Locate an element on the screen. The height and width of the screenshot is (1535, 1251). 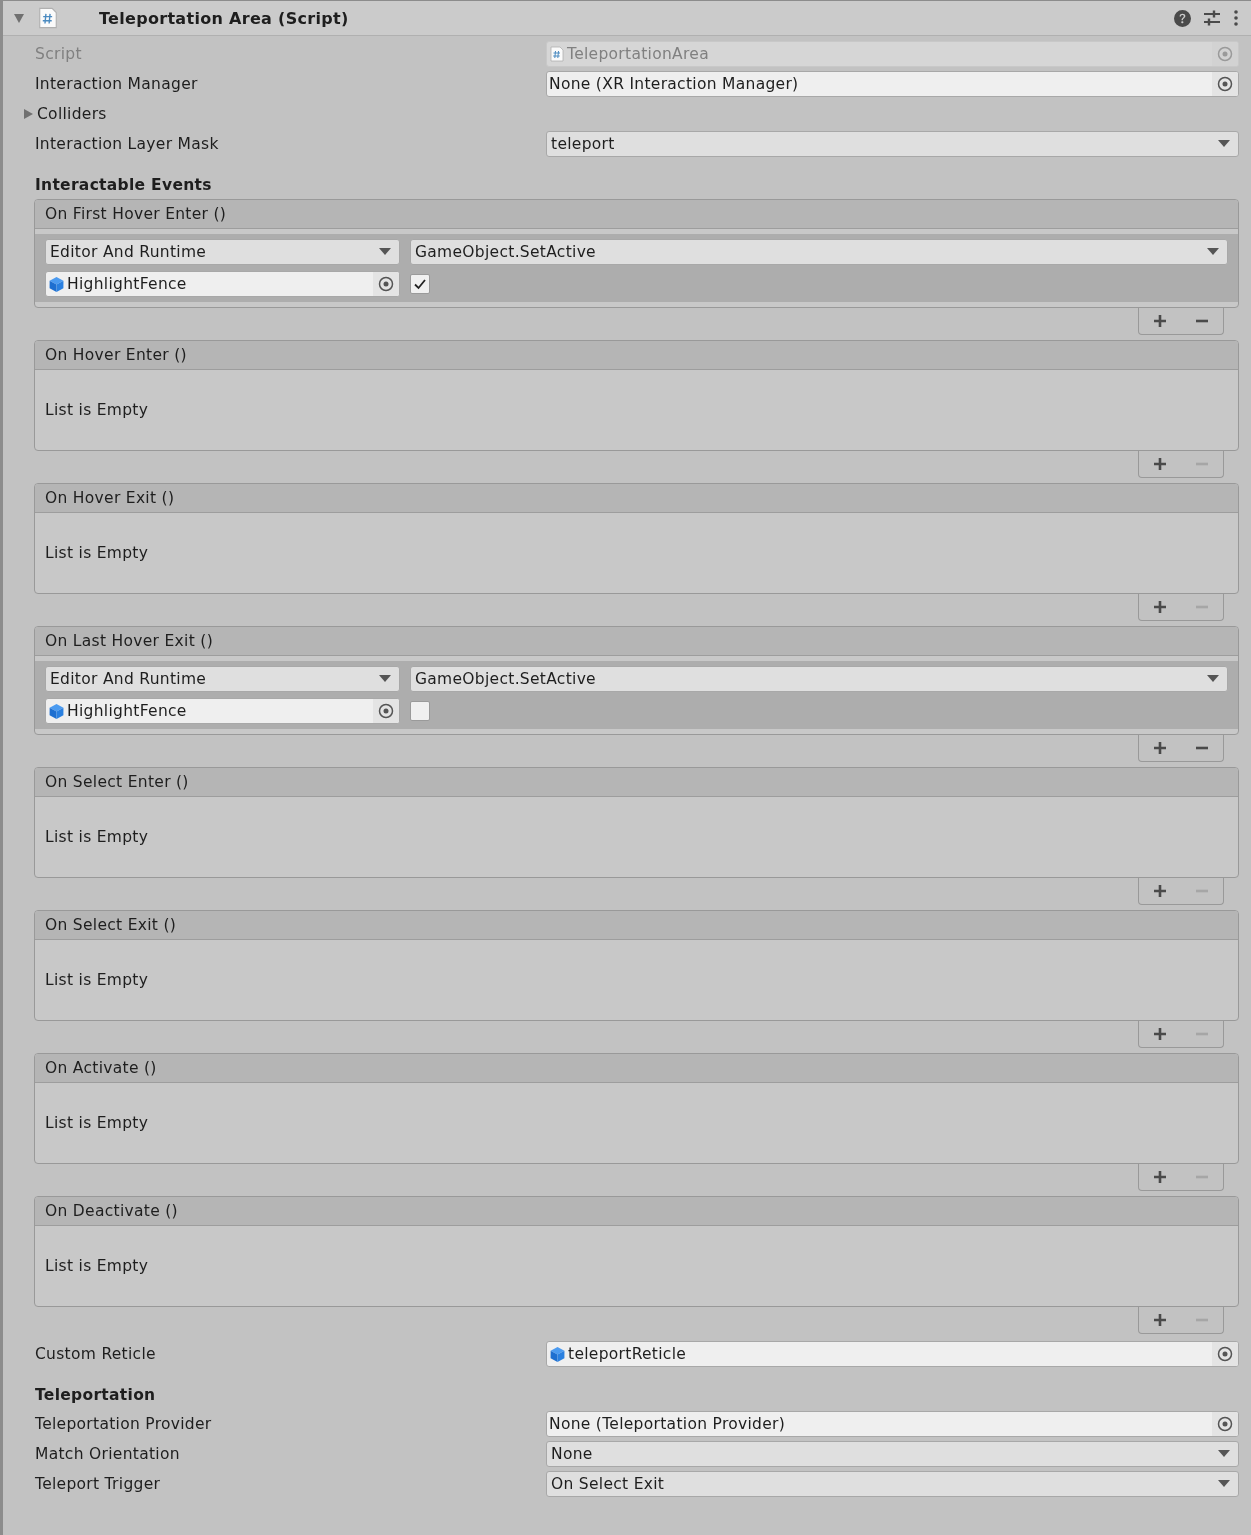
help-icon is located at coordinates (1182, 18).